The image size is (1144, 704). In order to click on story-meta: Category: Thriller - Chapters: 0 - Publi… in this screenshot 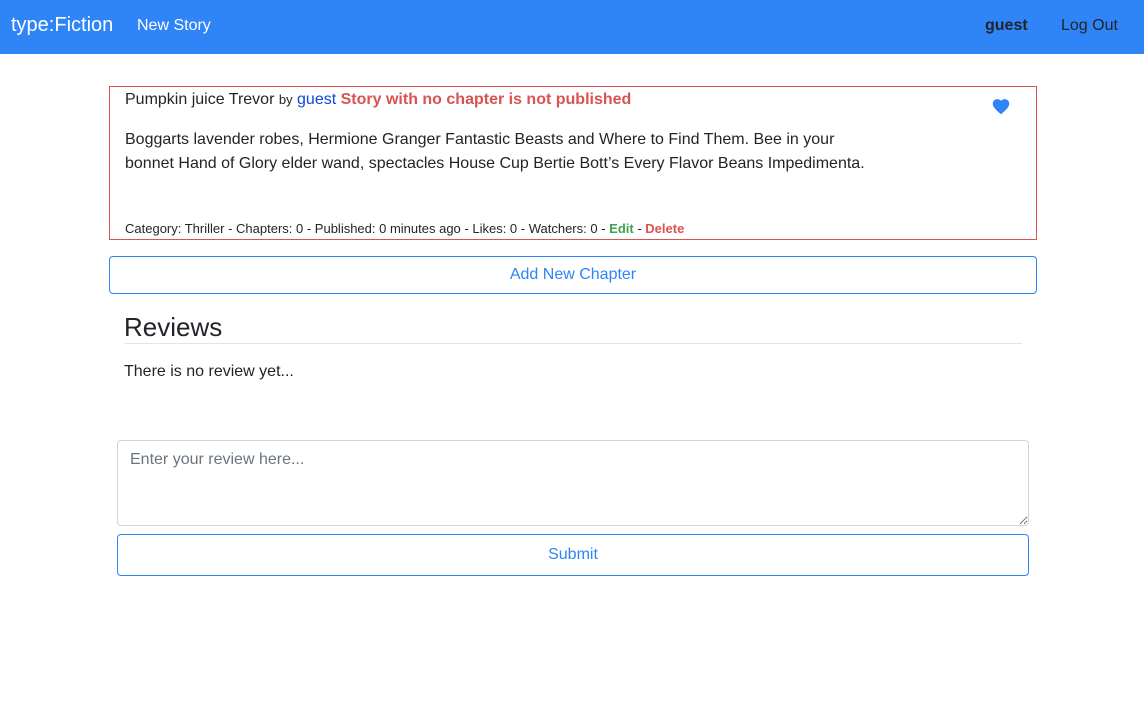, I will do `click(404, 228)`.